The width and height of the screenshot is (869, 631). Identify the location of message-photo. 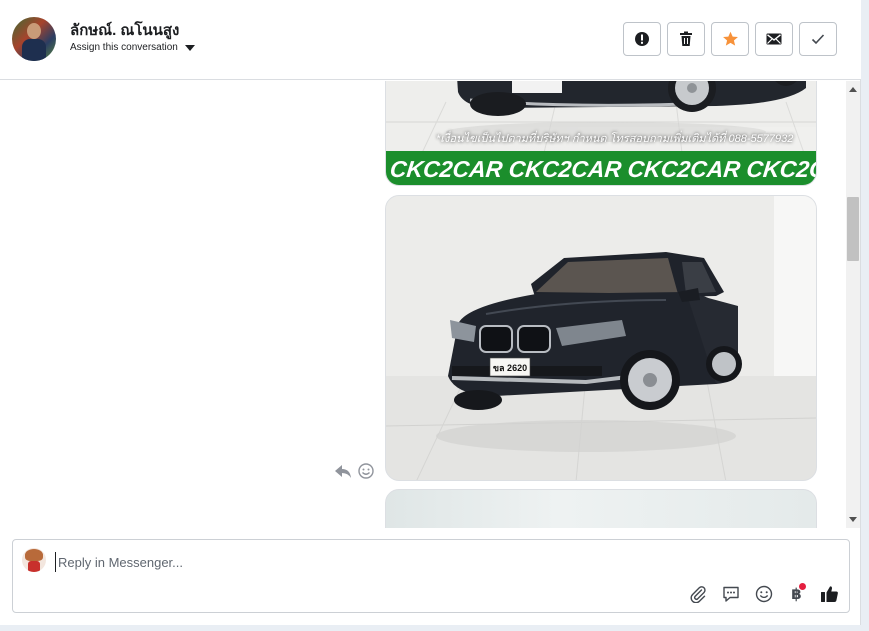
(601, 508).